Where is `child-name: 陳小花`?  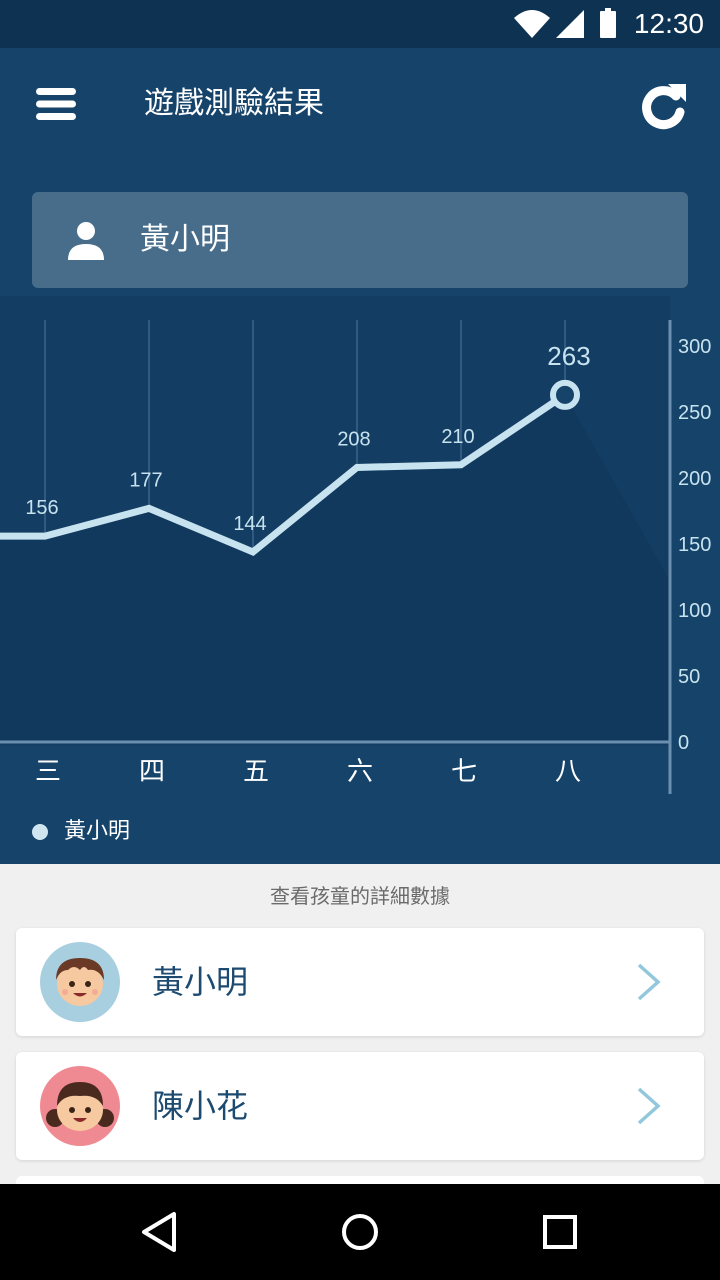
child-name: 陳小花 is located at coordinates (200, 1106).